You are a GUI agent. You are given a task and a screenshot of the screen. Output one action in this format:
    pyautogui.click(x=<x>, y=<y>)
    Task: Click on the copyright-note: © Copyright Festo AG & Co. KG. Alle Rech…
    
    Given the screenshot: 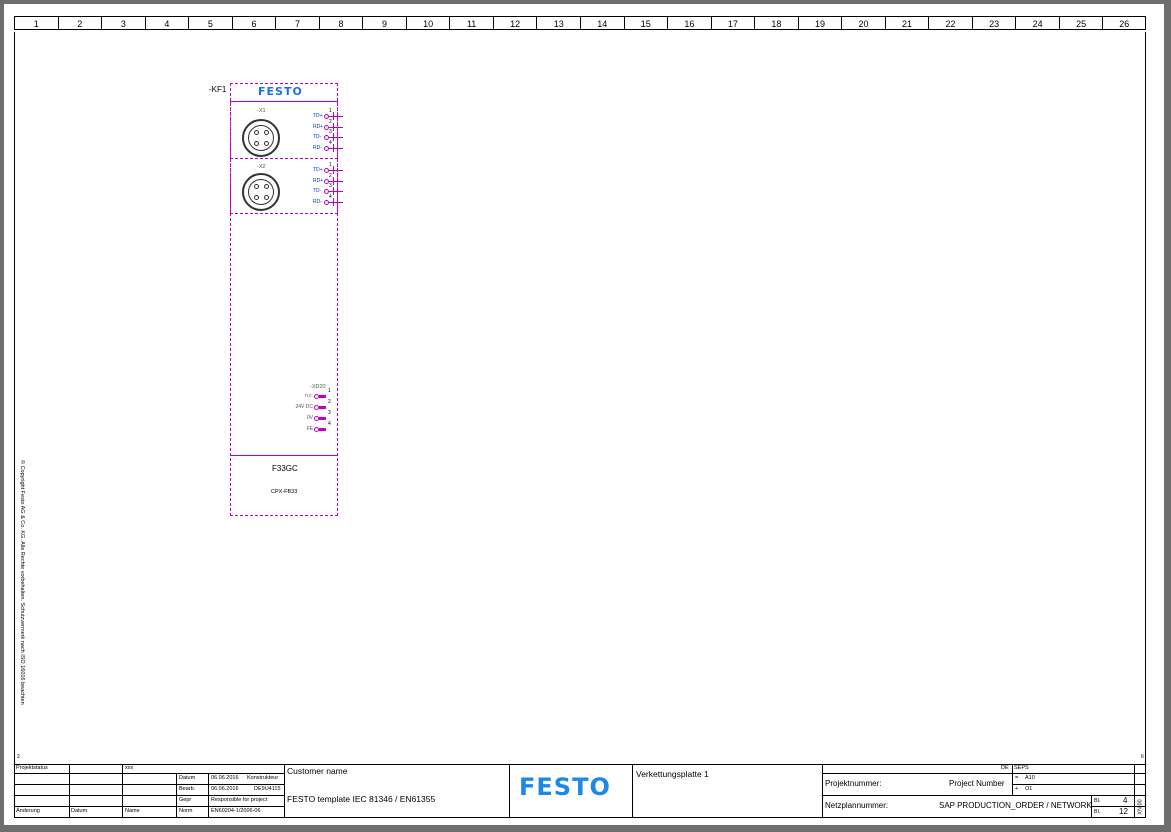 What is the action you would take?
    pyautogui.click(x=20, y=597)
    